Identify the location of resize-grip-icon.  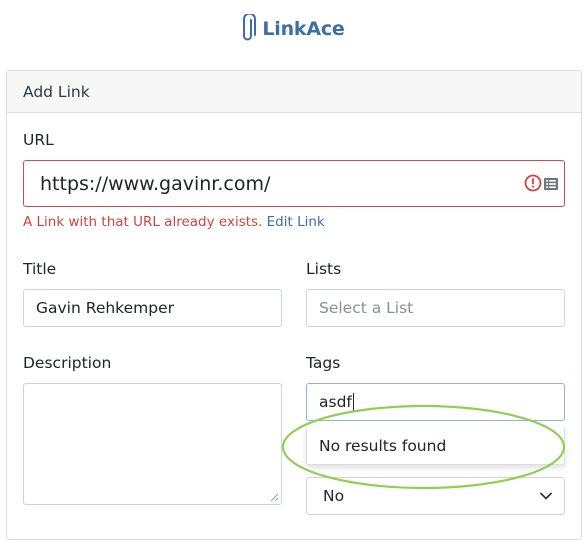
(274, 497).